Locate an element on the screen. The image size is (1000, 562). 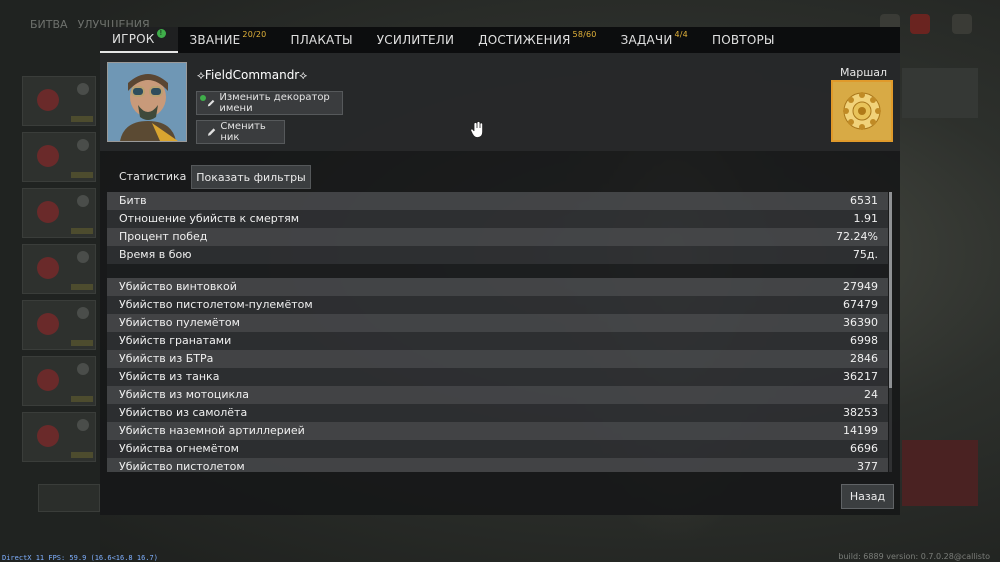
table-row: Убийство пистолетом 377 is located at coordinates (497, 465).